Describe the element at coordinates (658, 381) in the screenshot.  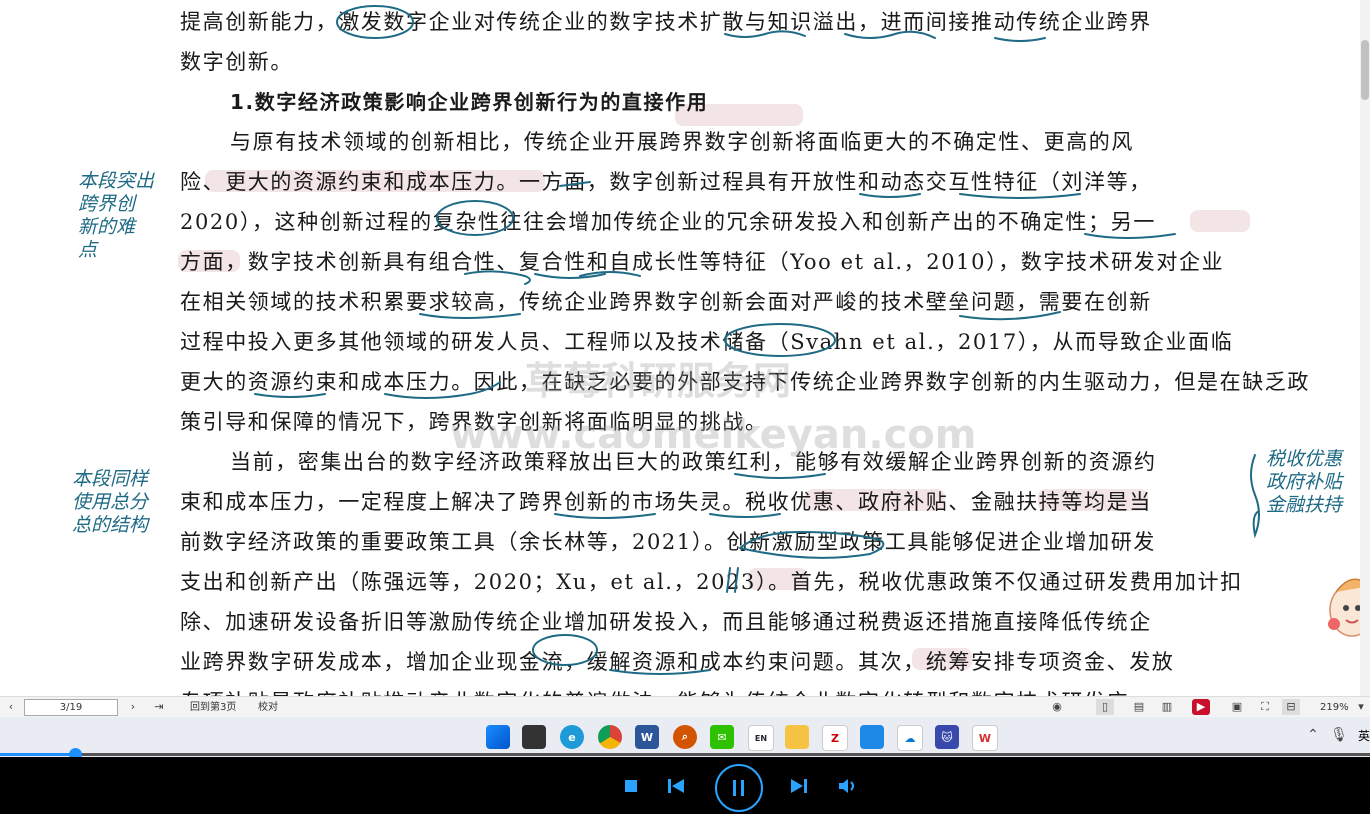
I see `watermark-title: 草莓科研服务网` at that location.